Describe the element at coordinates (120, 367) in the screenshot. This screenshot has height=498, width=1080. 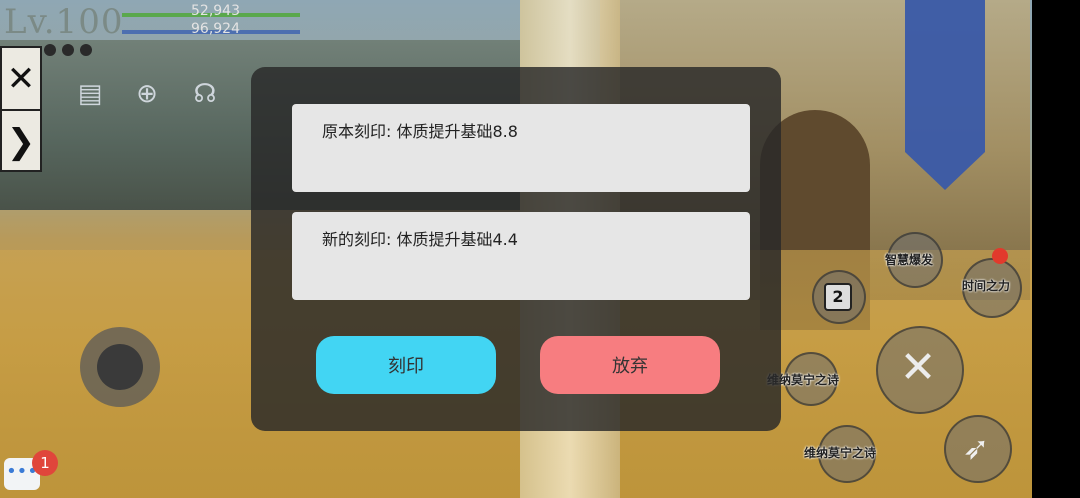
I see `movement-joystick` at that location.